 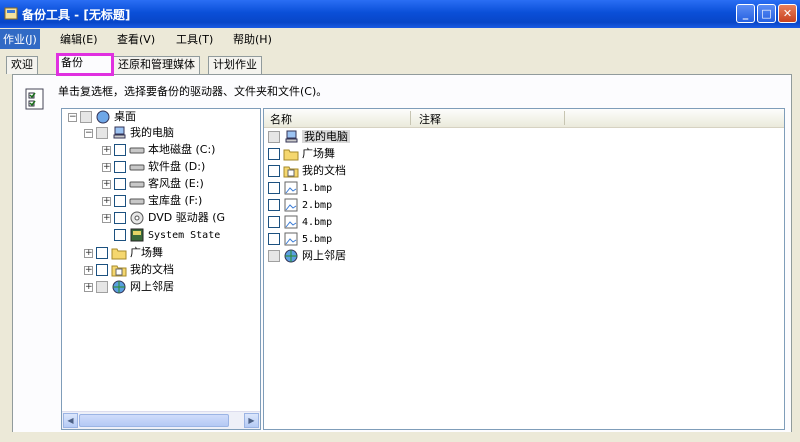 I want to click on list-item: 4.bmp, so click(x=300, y=222).